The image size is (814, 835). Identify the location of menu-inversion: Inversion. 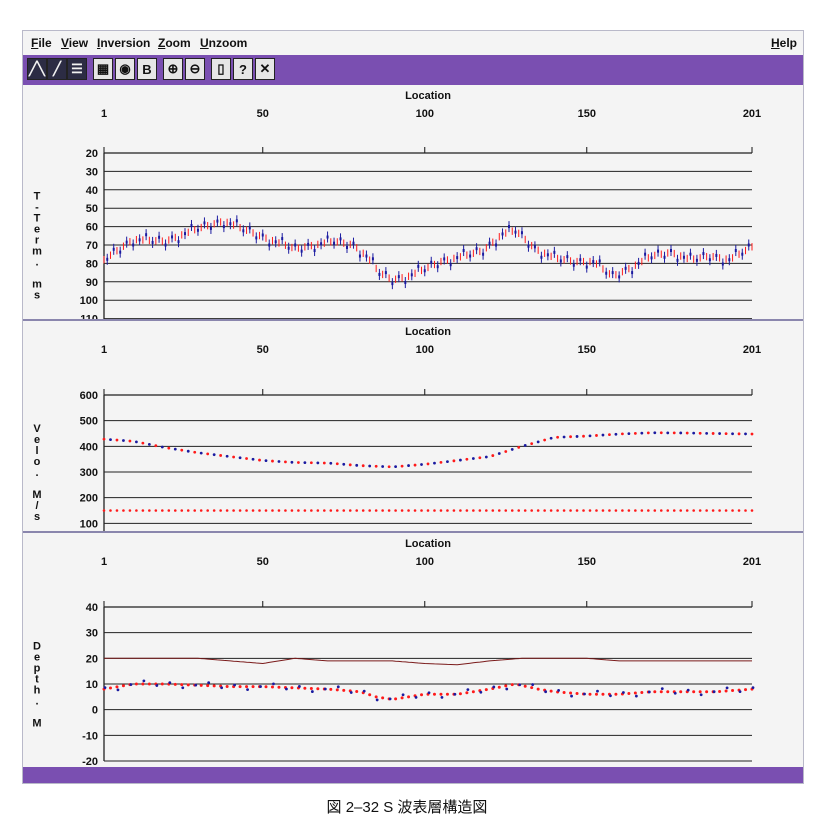
(123, 43).